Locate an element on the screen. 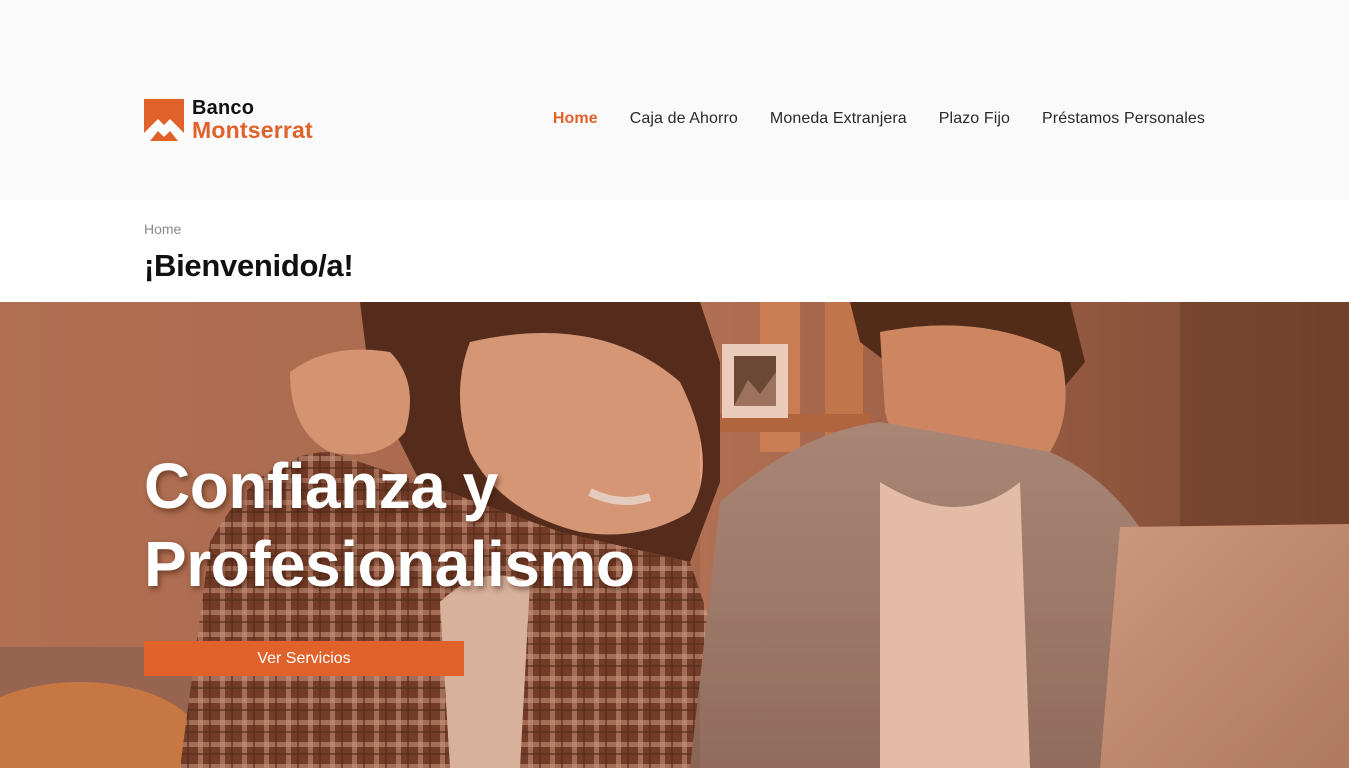 The height and width of the screenshot is (768, 1349). nav-link-caja-de-ahorro: Caja de Ahorro is located at coordinates (684, 118).